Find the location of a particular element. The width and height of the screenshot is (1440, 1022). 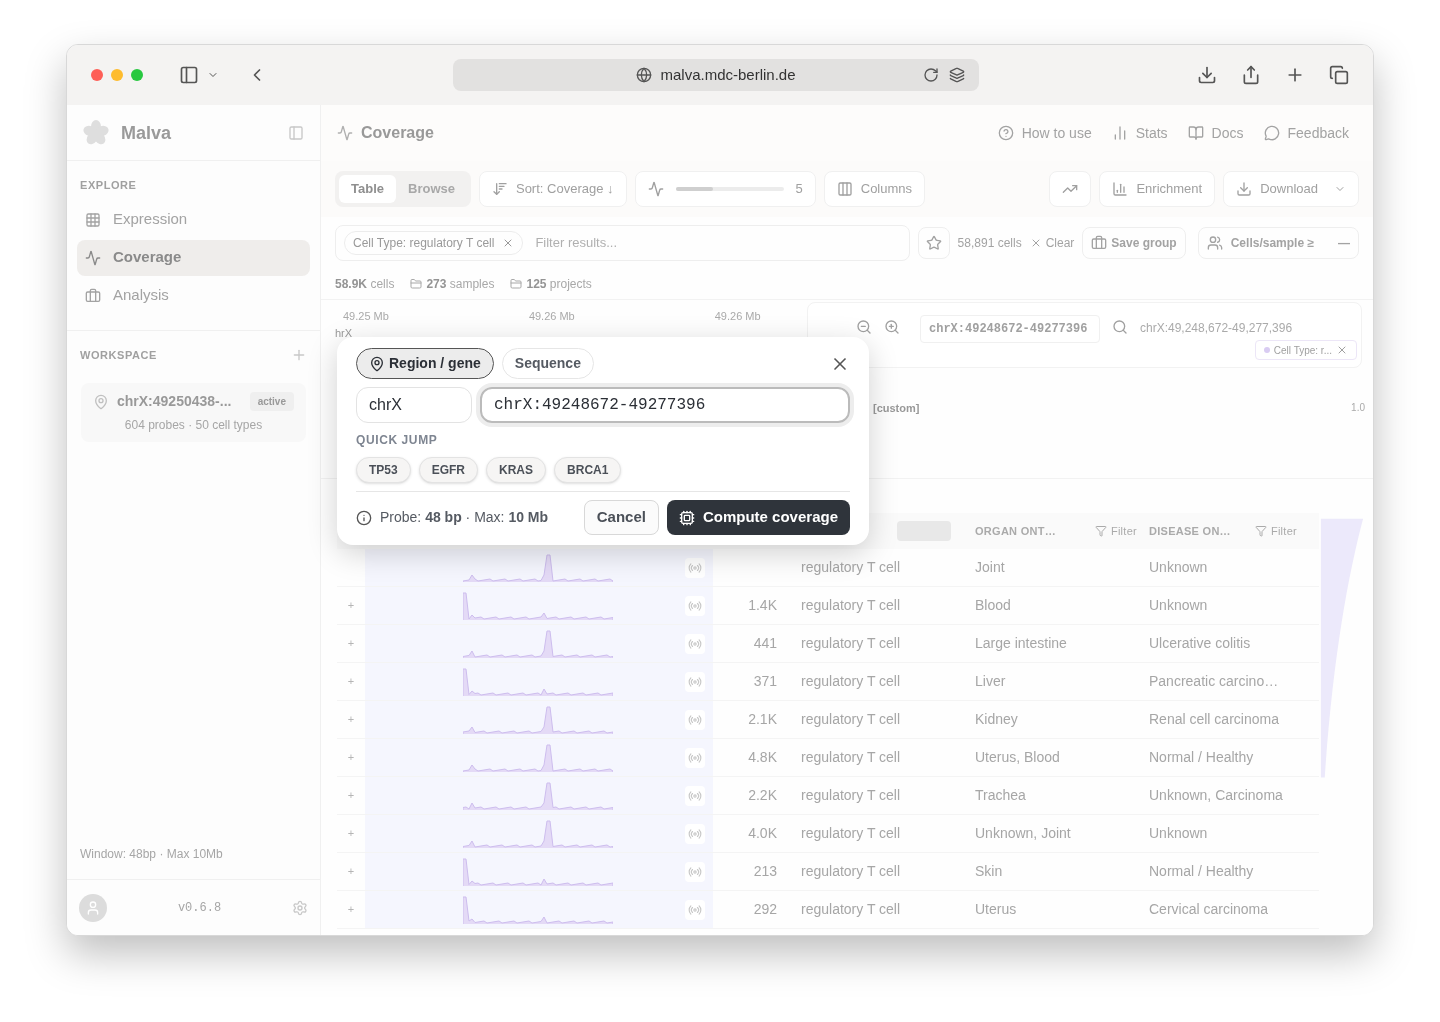

download-icon is located at coordinates (1207, 75).